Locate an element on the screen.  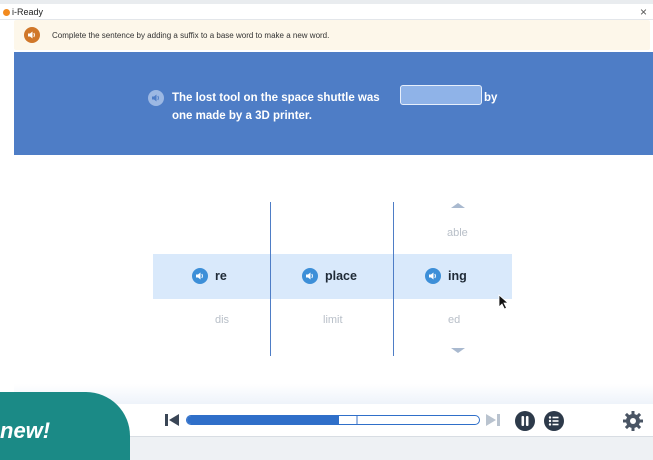
mouse-cursor-icon is located at coordinates (504, 302).